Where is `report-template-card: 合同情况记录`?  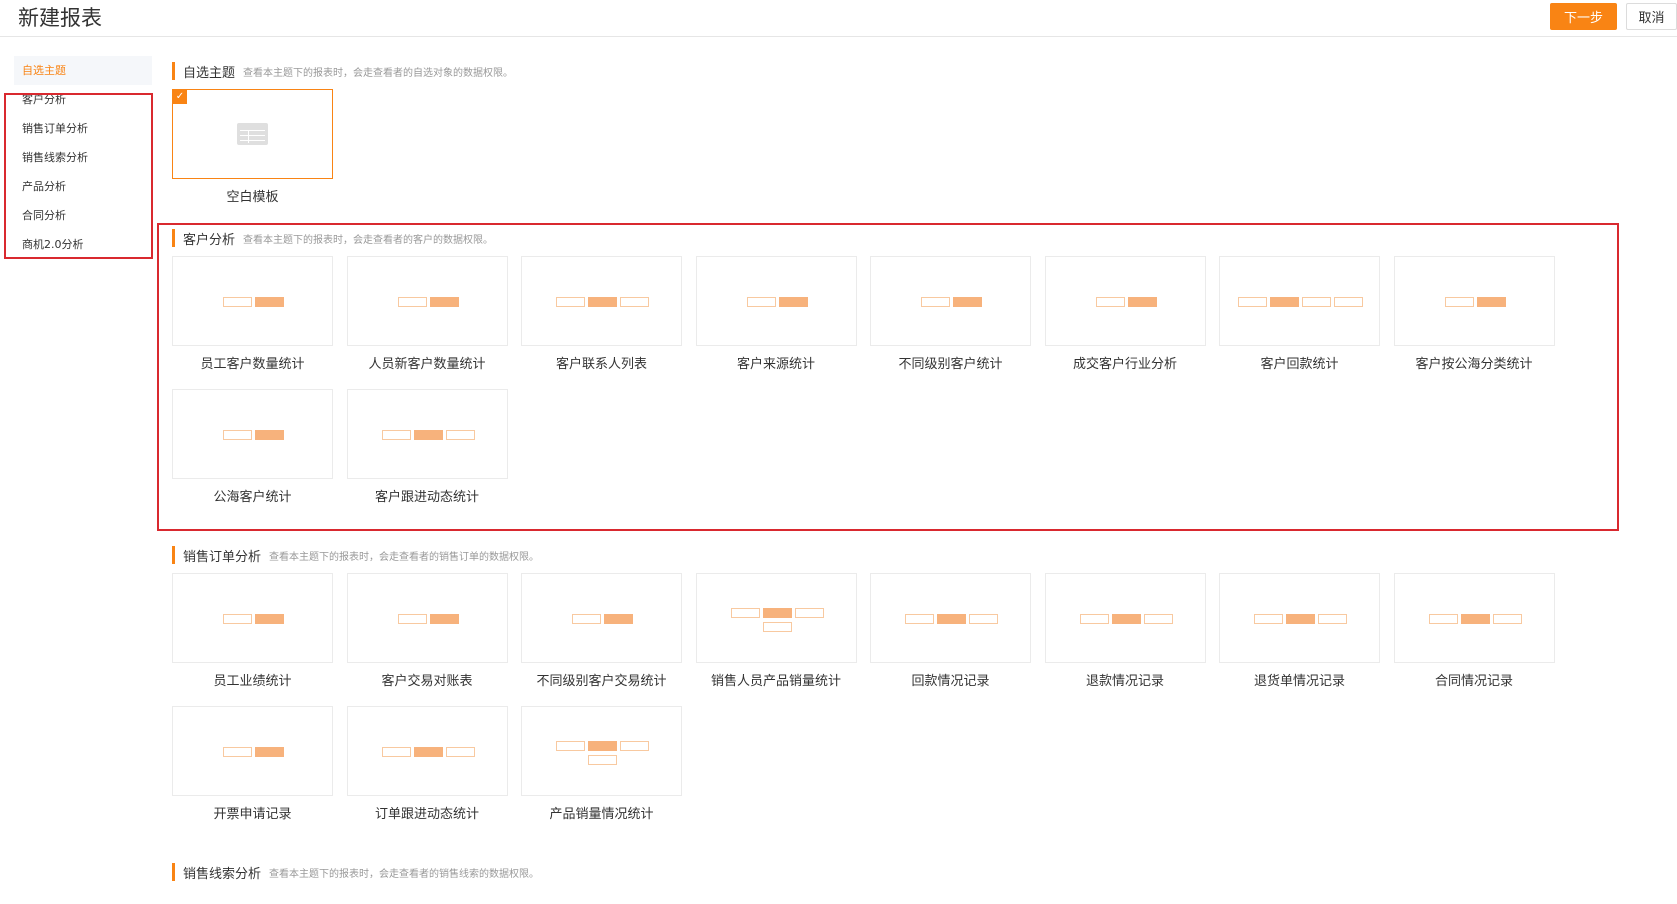 report-template-card: 合同情况记录 is located at coordinates (1474, 632).